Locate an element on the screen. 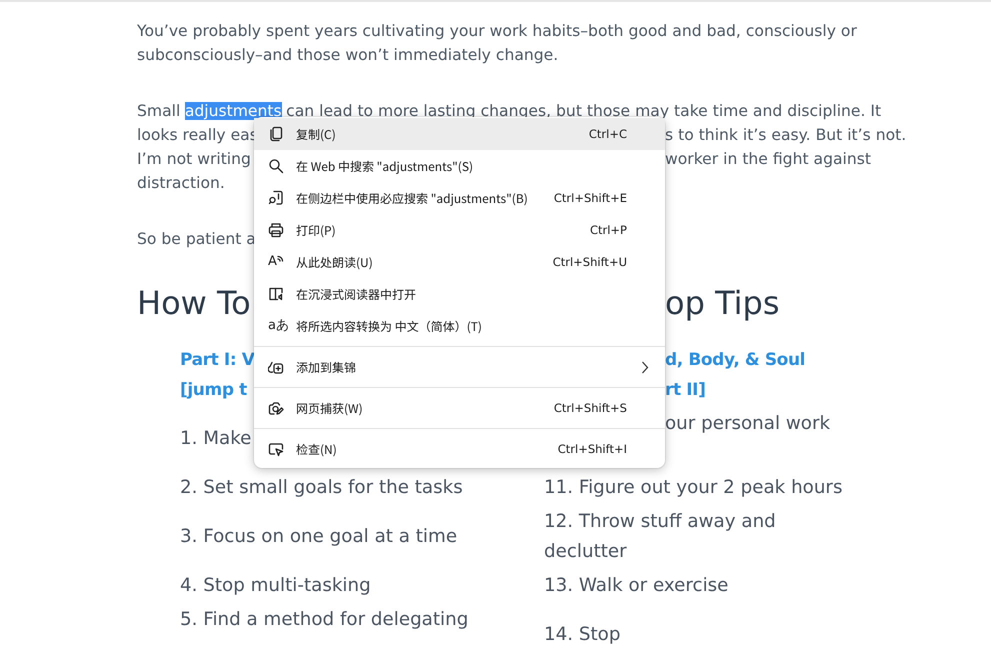  search-icon is located at coordinates (276, 166).